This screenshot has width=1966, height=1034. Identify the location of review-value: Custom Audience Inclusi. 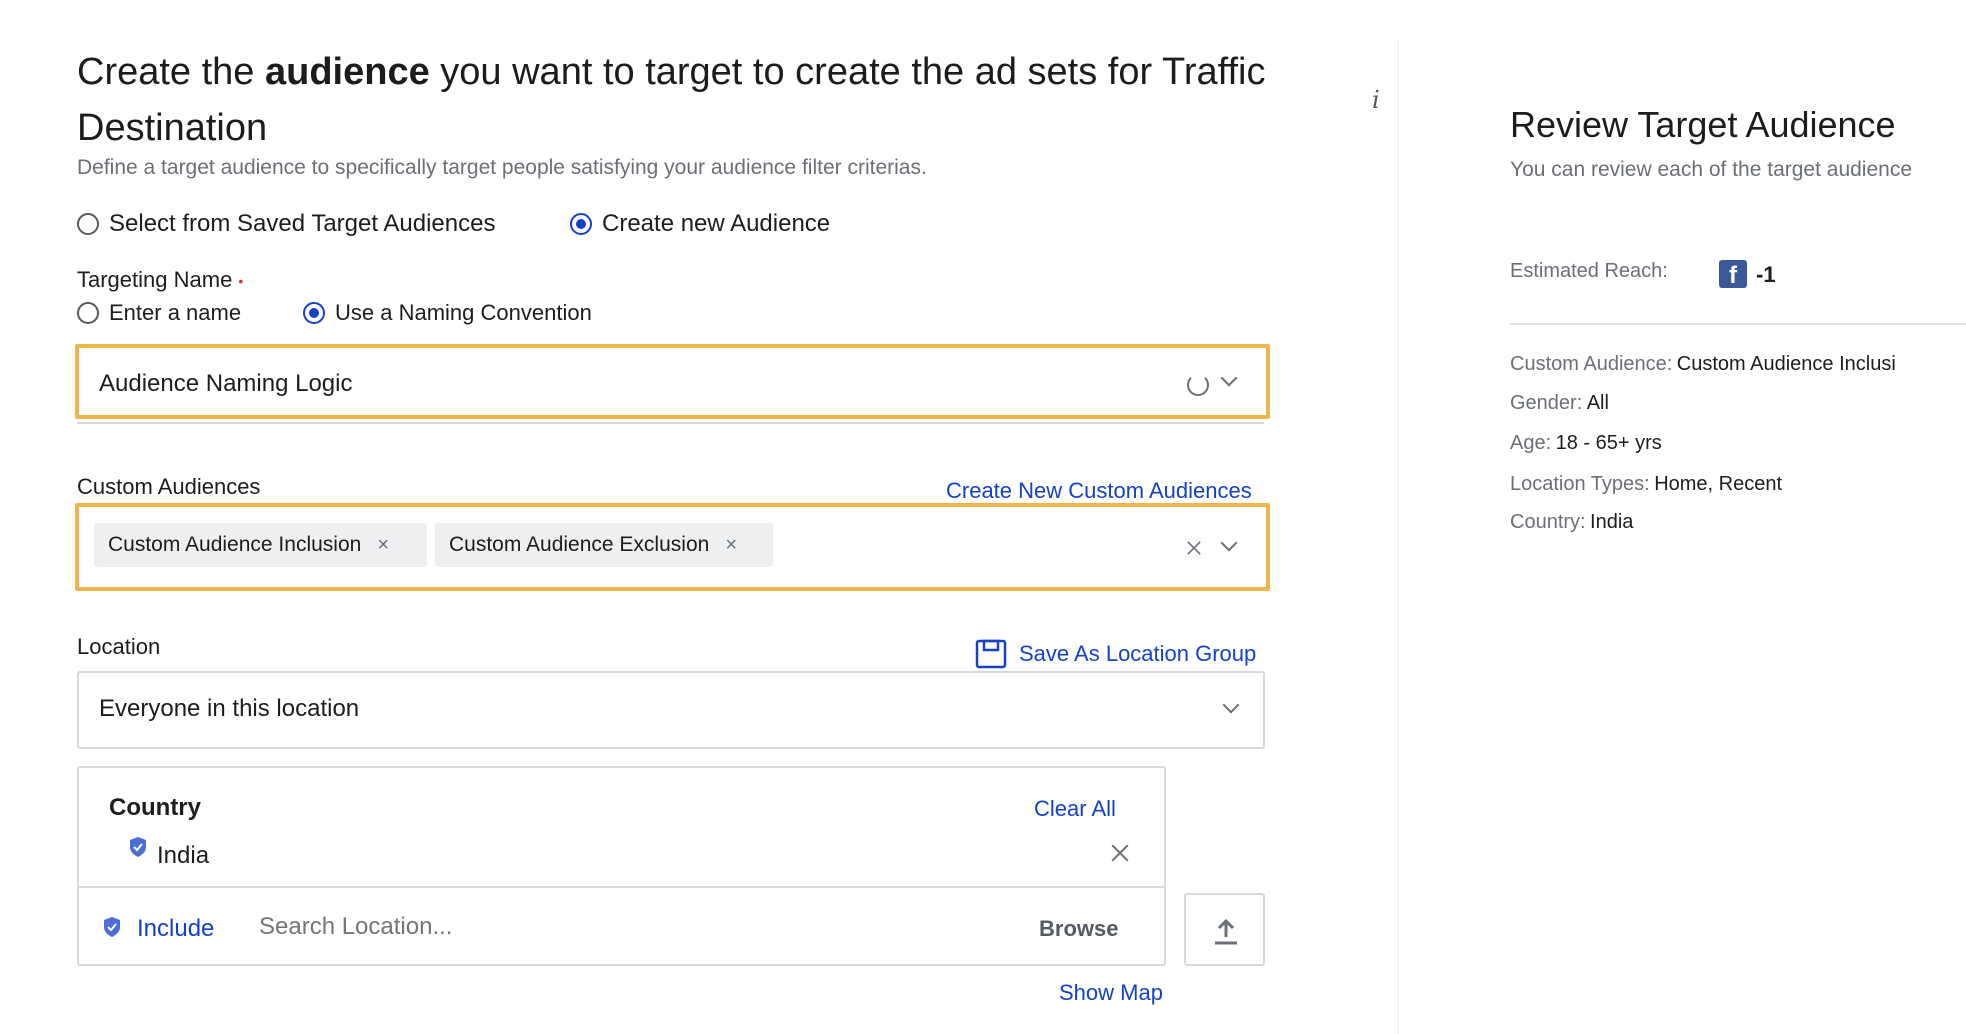
(1786, 364).